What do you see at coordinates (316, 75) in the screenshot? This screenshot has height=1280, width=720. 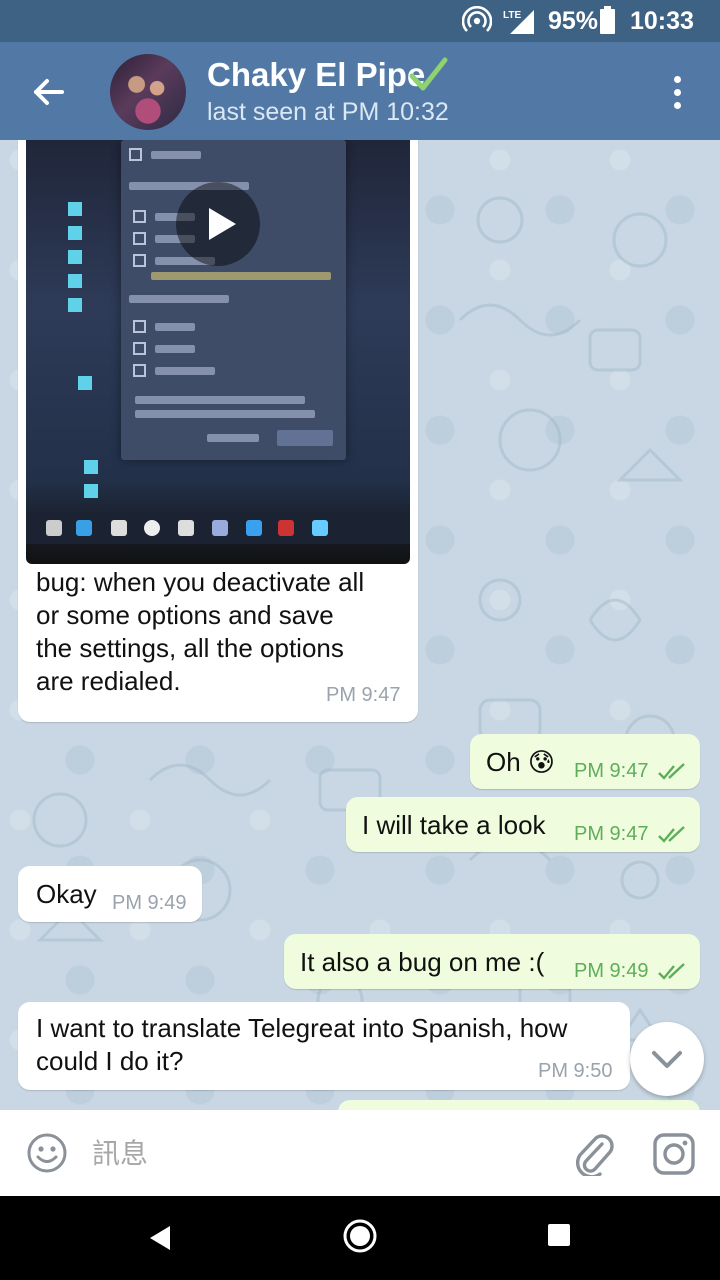 I see `chat-title: Chaky El Pipe` at bounding box center [316, 75].